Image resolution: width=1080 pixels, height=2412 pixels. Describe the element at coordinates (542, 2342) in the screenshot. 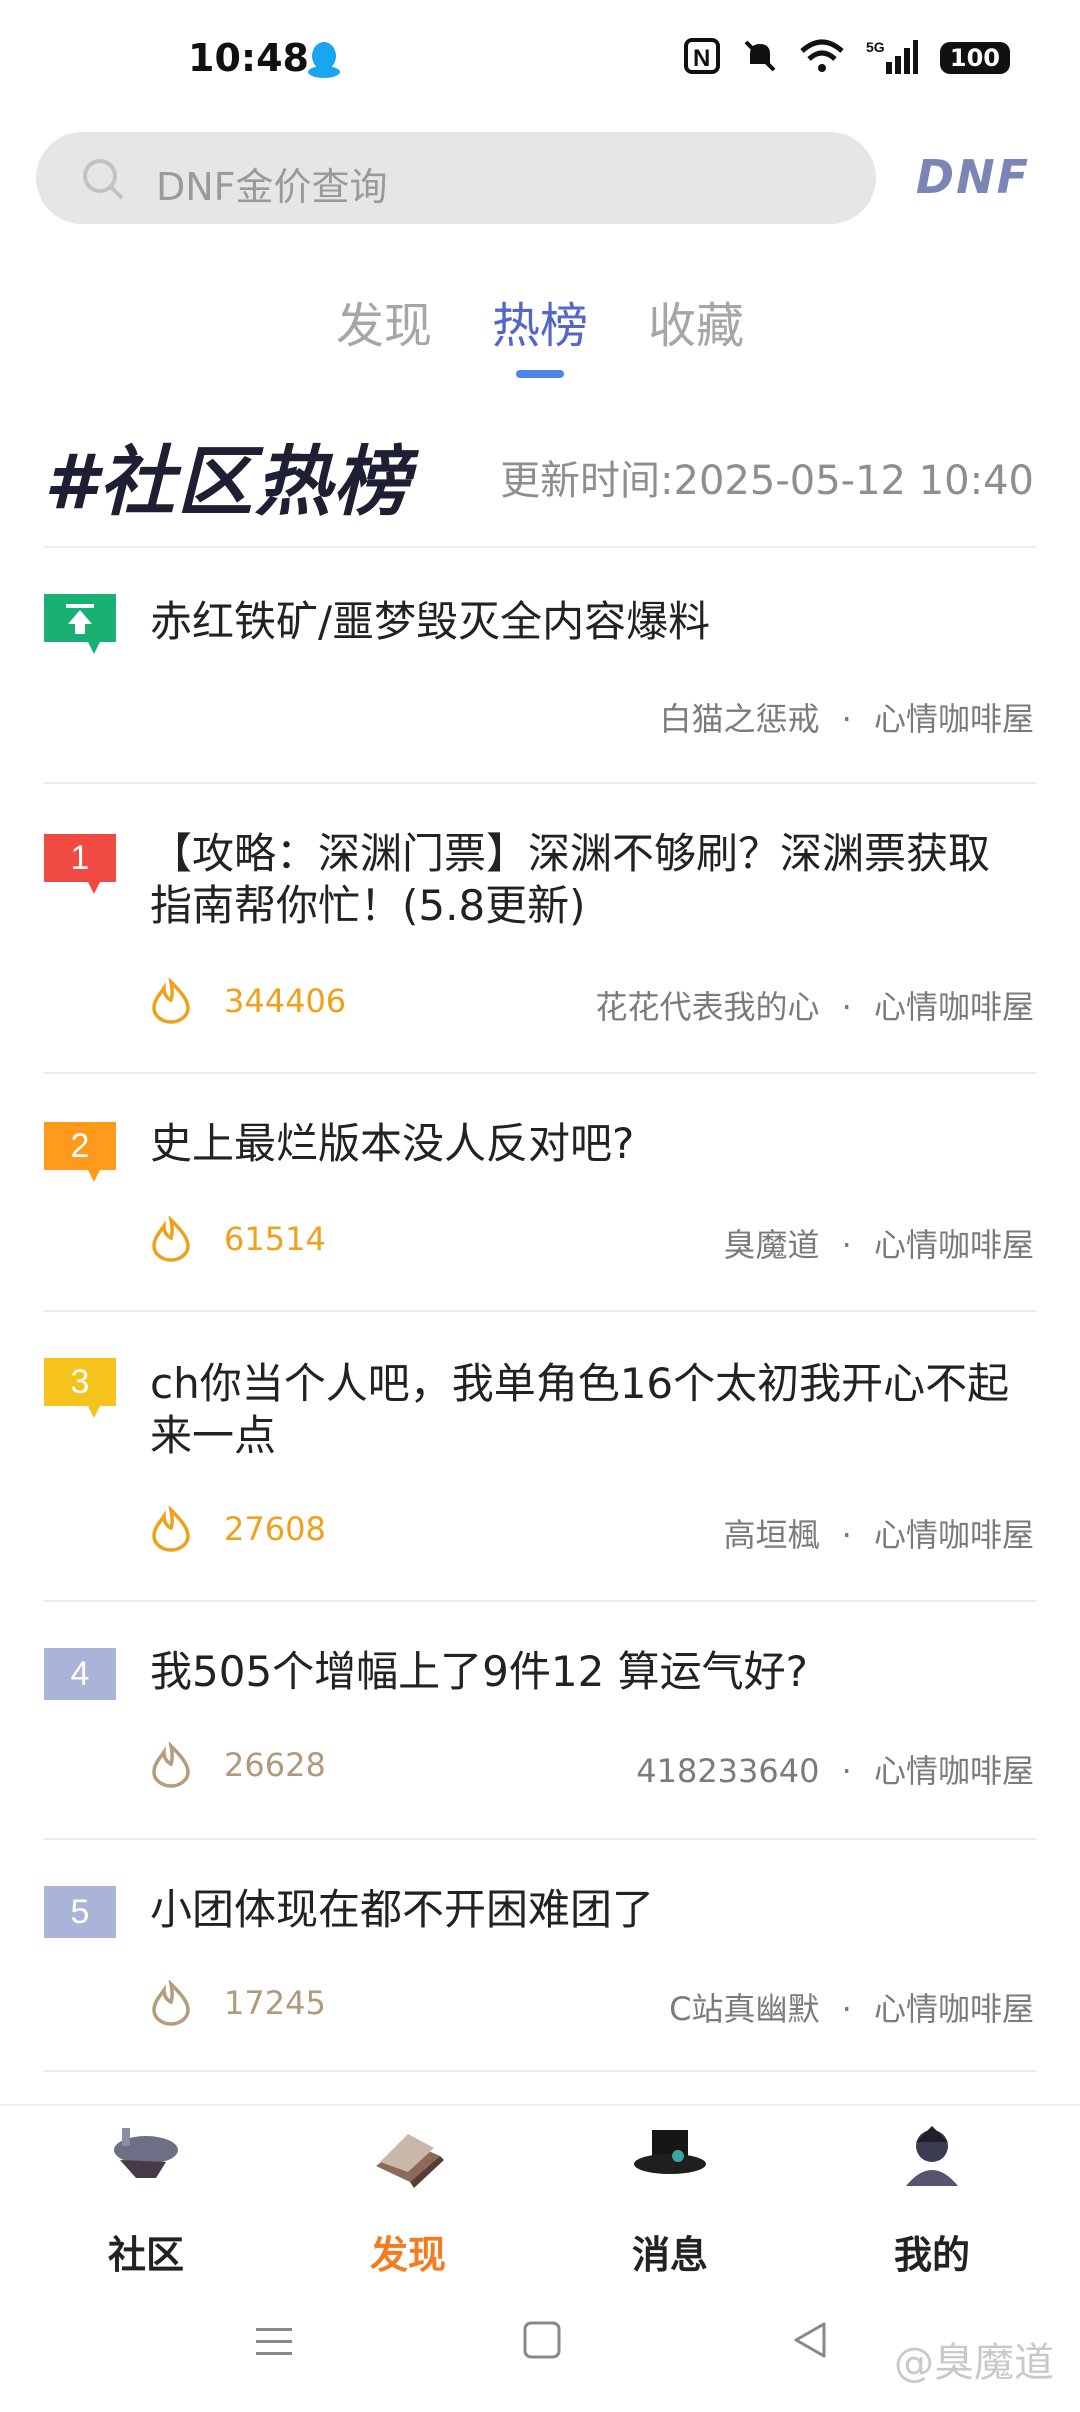

I see `home-icon` at that location.